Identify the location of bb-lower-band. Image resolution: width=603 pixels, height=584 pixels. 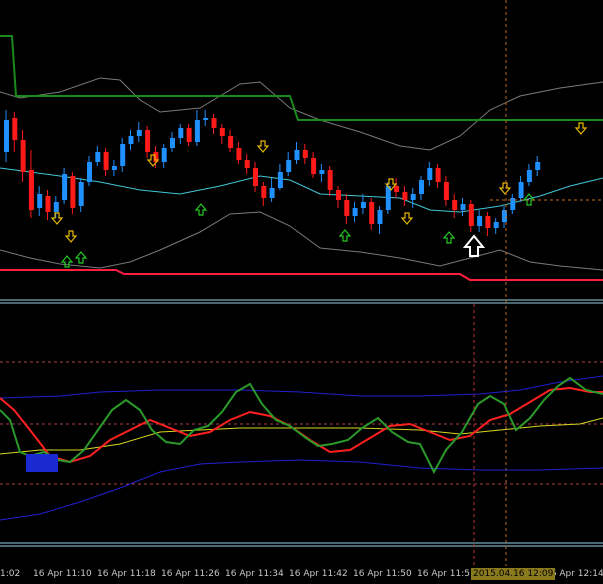
(301, 241).